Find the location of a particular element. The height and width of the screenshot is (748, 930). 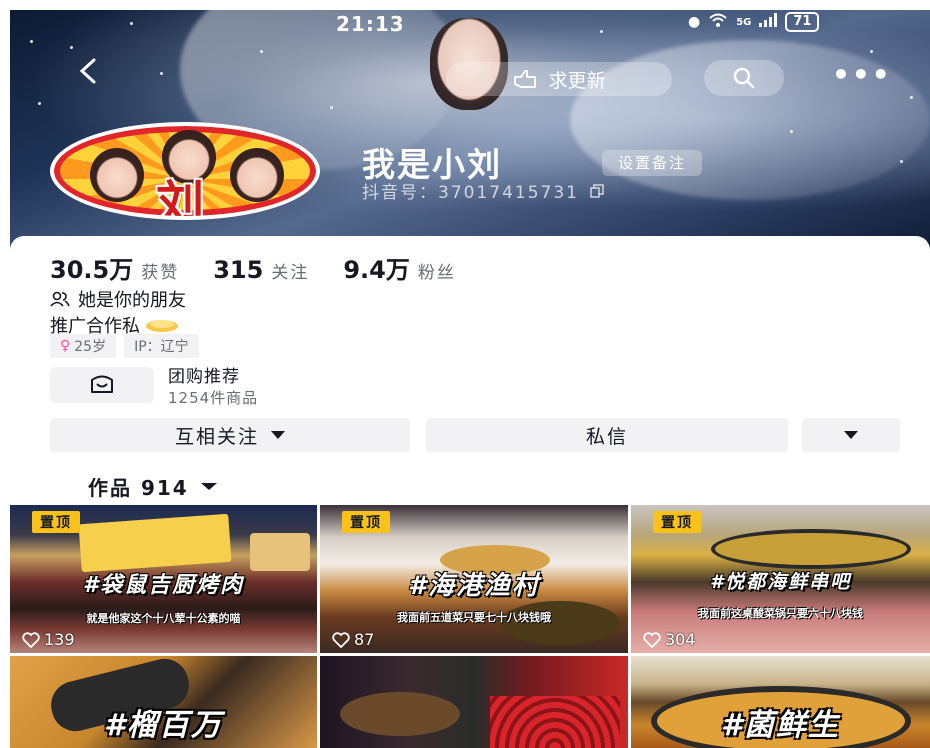

status-icons: ● 5G 71 is located at coordinates (754, 22).